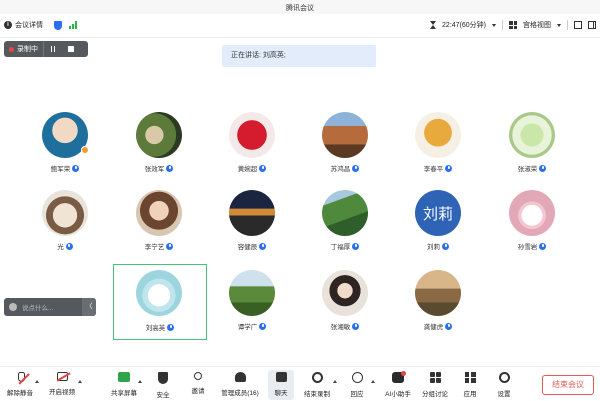 The width and height of the screenshot is (600, 401). What do you see at coordinates (433, 327) in the screenshot?
I see `participant-name: 龚健虎` at bounding box center [433, 327].